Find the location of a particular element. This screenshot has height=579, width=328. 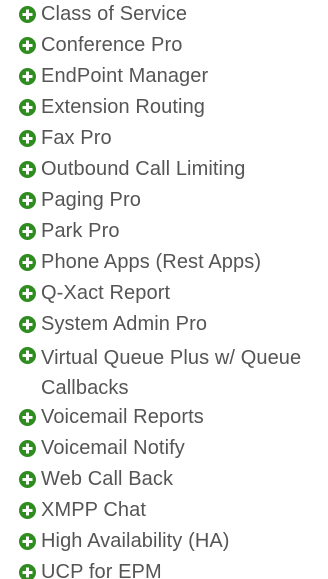

module-label: Outbound Call Limiting is located at coordinates (143, 169).